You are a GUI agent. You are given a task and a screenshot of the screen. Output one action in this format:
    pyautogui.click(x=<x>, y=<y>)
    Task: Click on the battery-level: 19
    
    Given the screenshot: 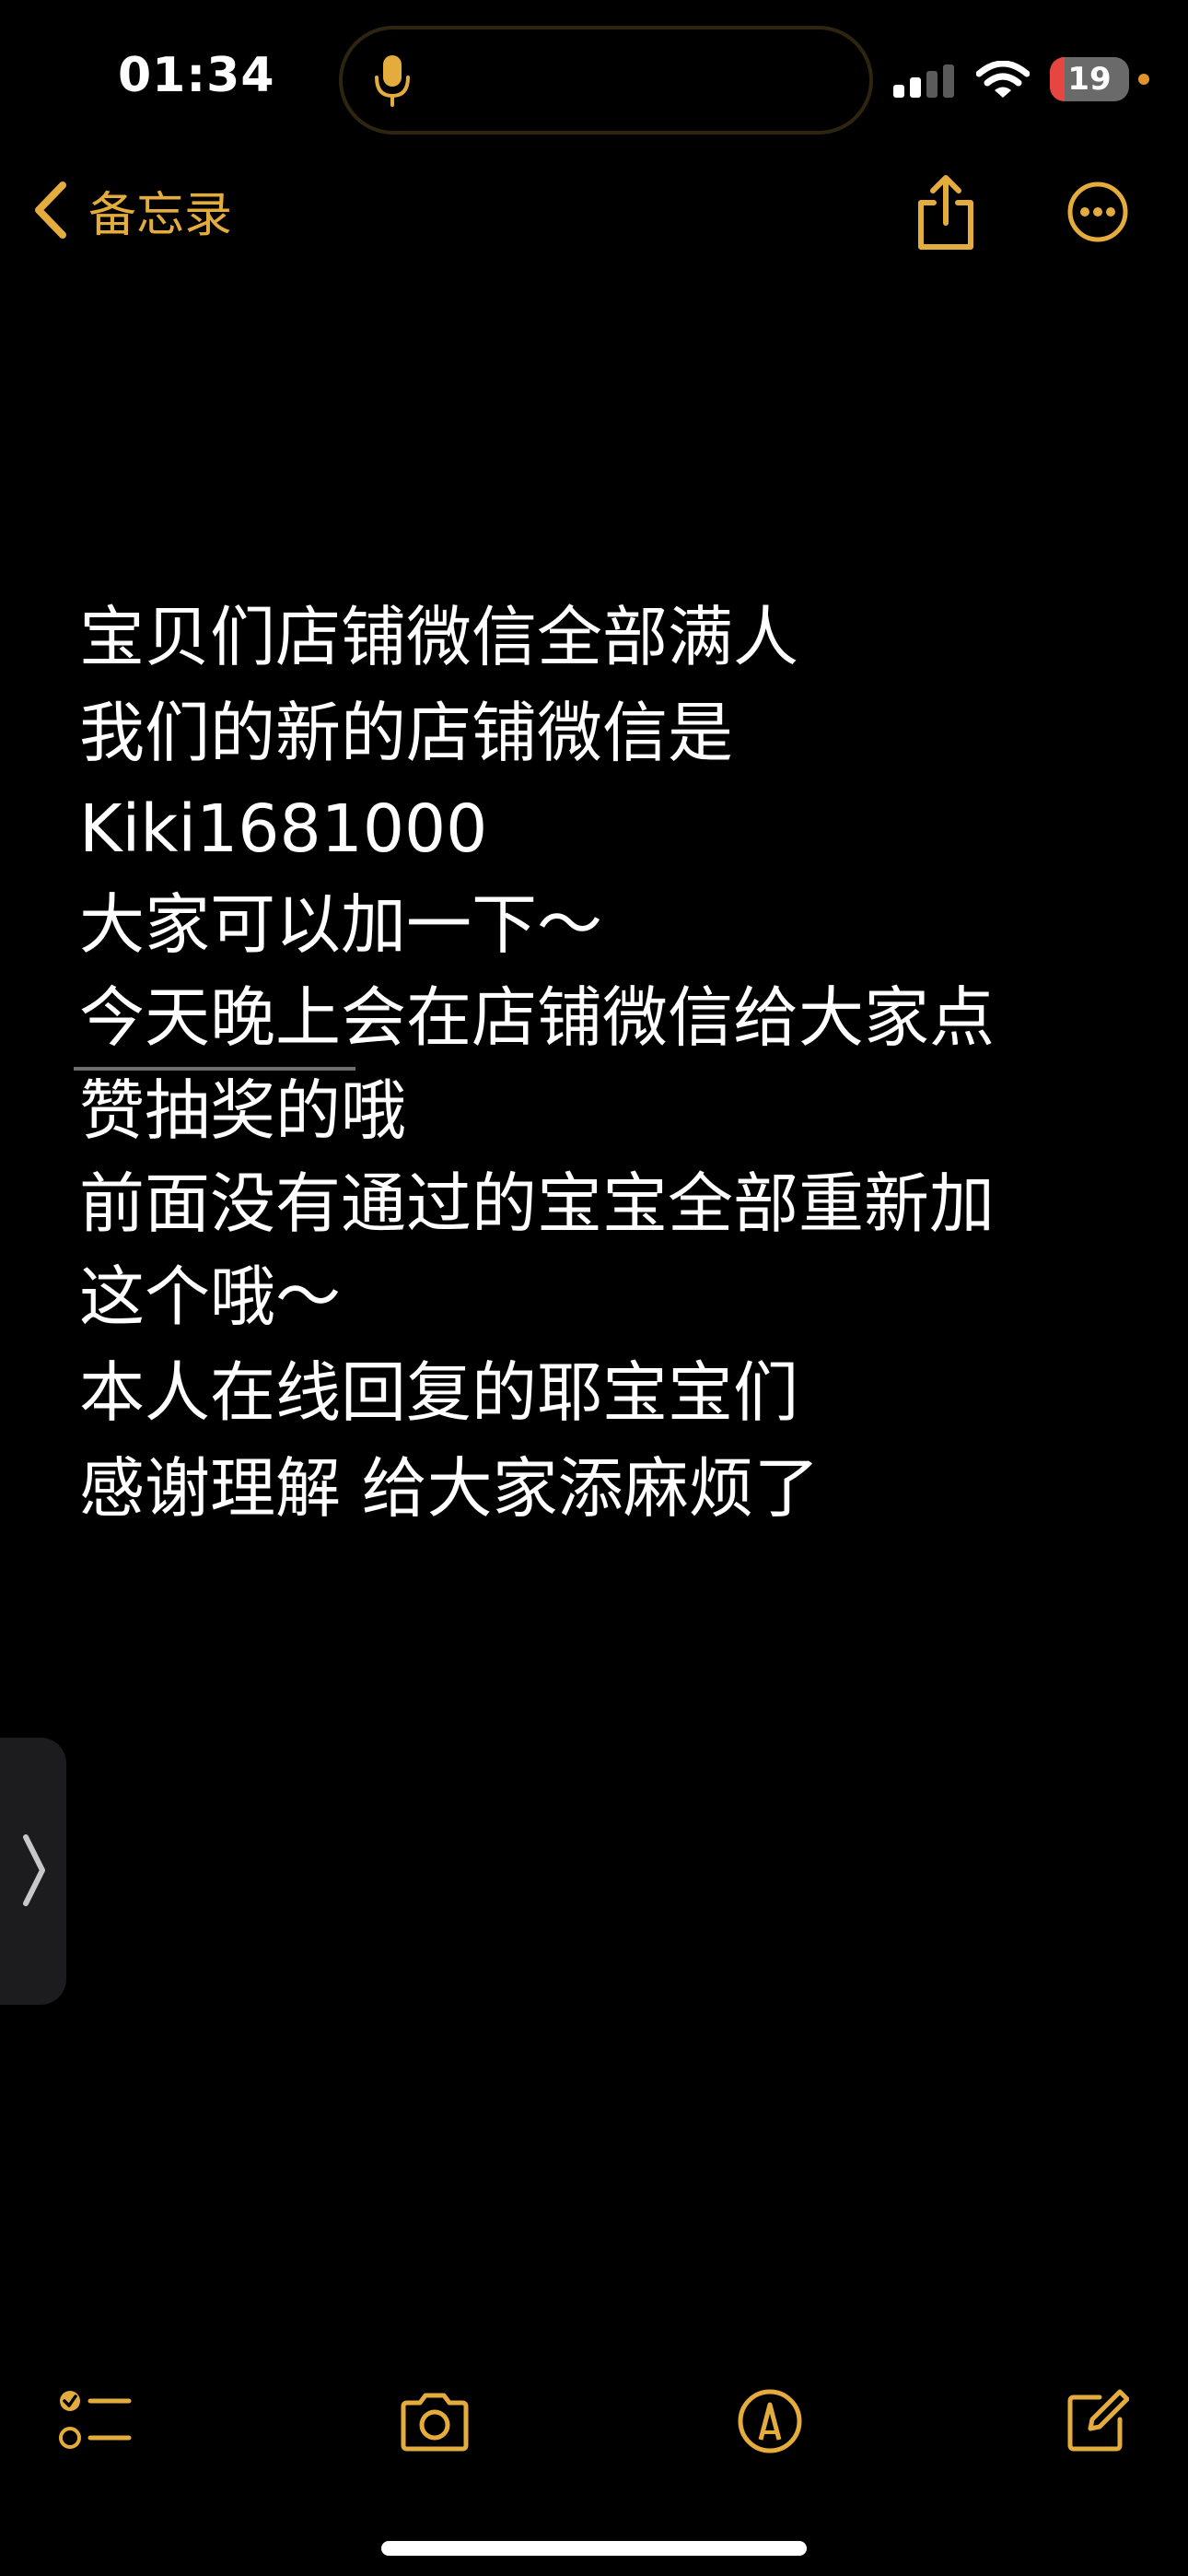 What is the action you would take?
    pyautogui.click(x=1089, y=79)
    